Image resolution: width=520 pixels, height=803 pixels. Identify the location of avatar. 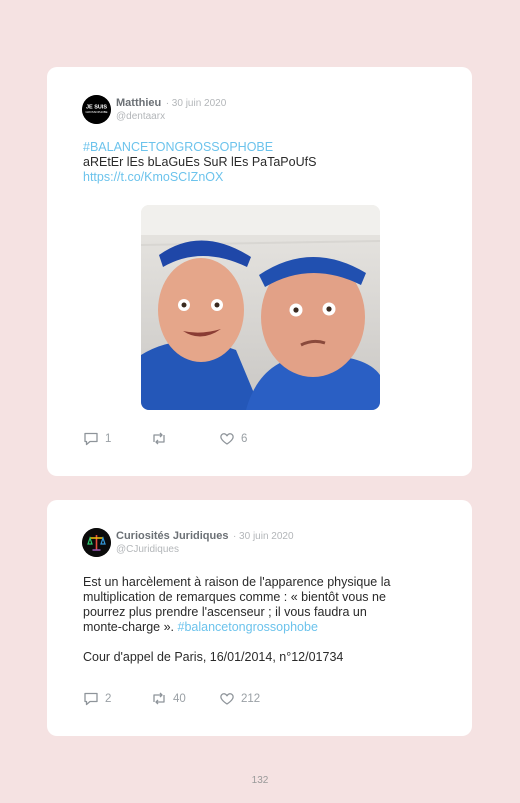
(96, 542).